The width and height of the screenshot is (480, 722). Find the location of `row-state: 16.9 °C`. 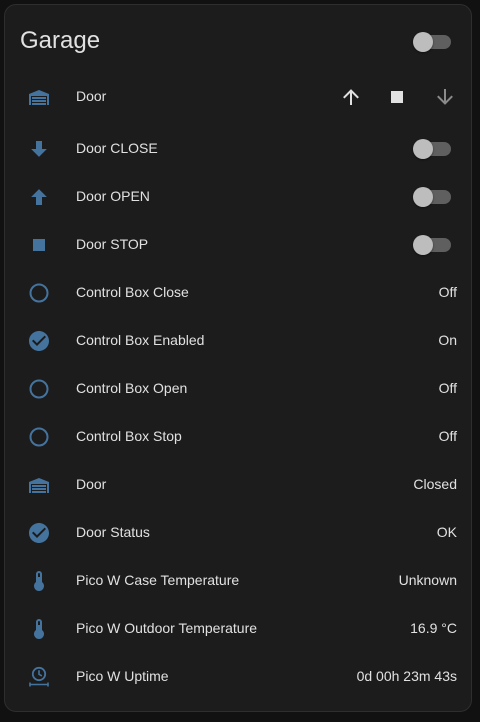

row-state: 16.9 °C is located at coordinates (433, 628).